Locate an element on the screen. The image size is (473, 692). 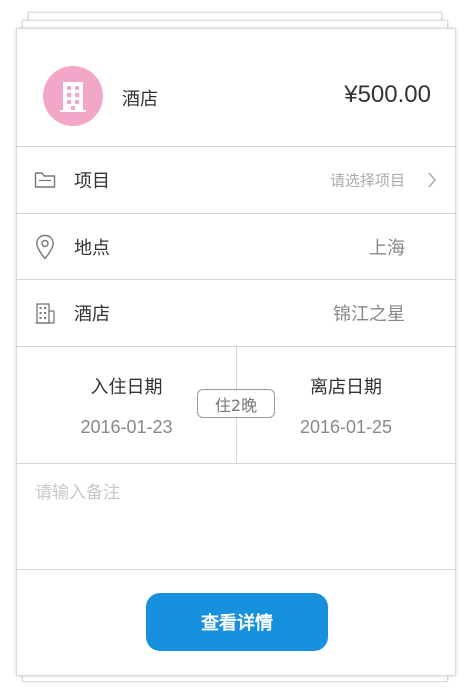
chevron-right-icon is located at coordinates (432, 180).